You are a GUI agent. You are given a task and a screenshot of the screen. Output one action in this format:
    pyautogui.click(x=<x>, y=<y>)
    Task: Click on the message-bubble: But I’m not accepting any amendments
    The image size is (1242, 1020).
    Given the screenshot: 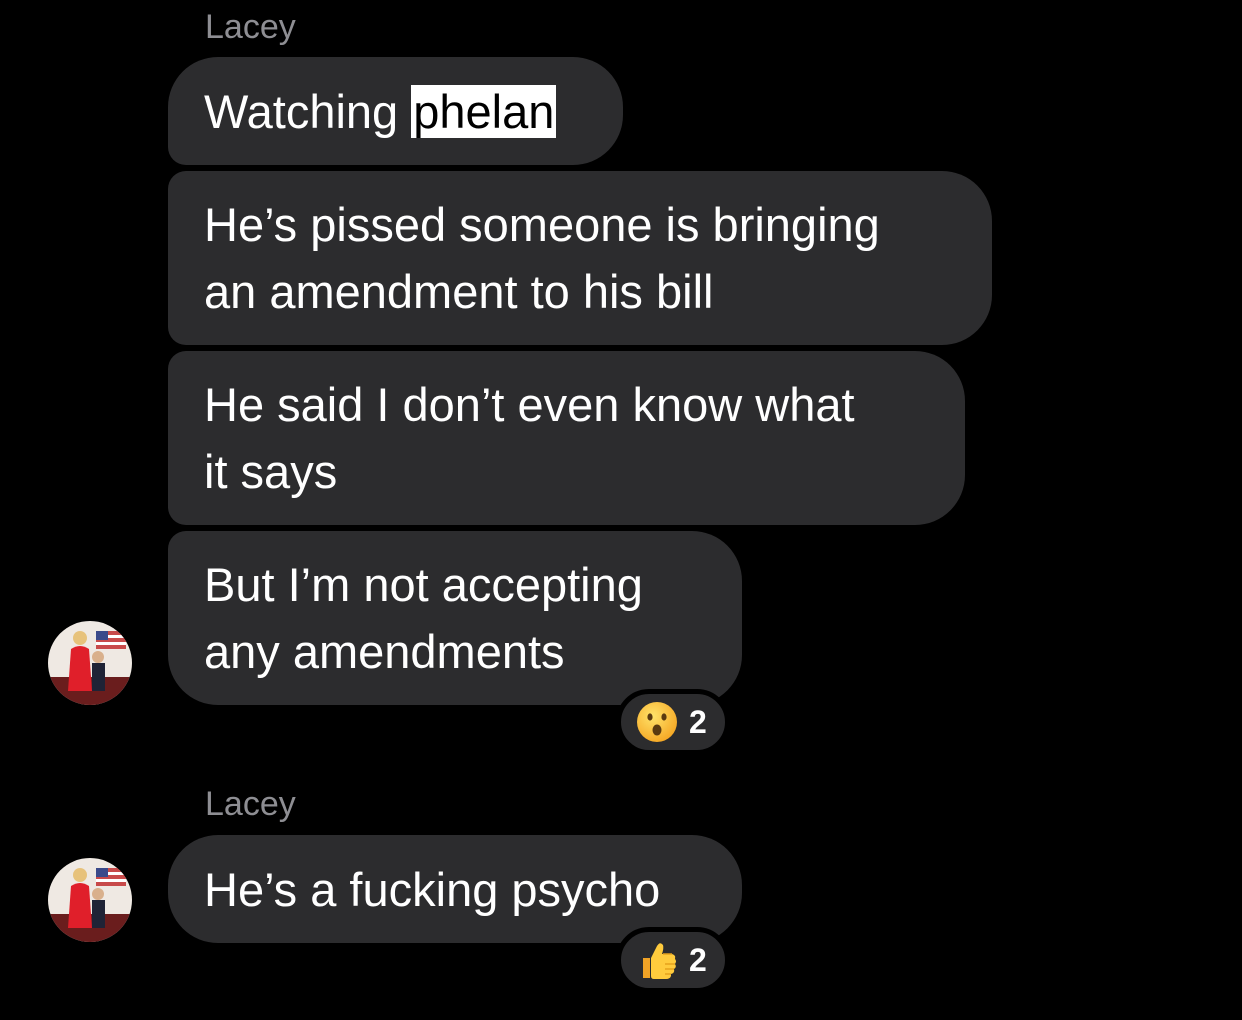 What is the action you would take?
    pyautogui.click(x=455, y=618)
    